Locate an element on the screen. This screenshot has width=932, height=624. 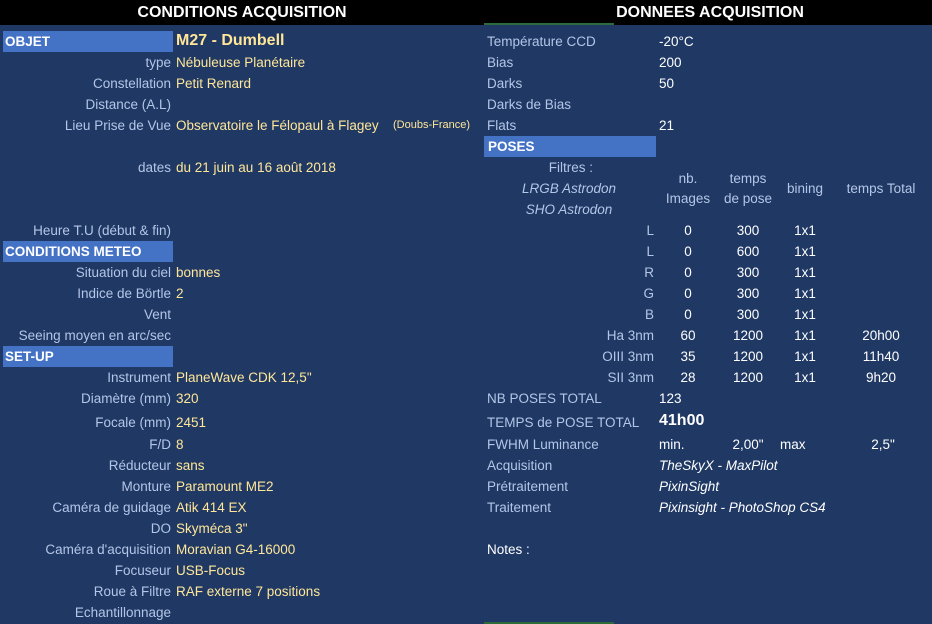
acq-value: 50 is located at coordinates (667, 83).